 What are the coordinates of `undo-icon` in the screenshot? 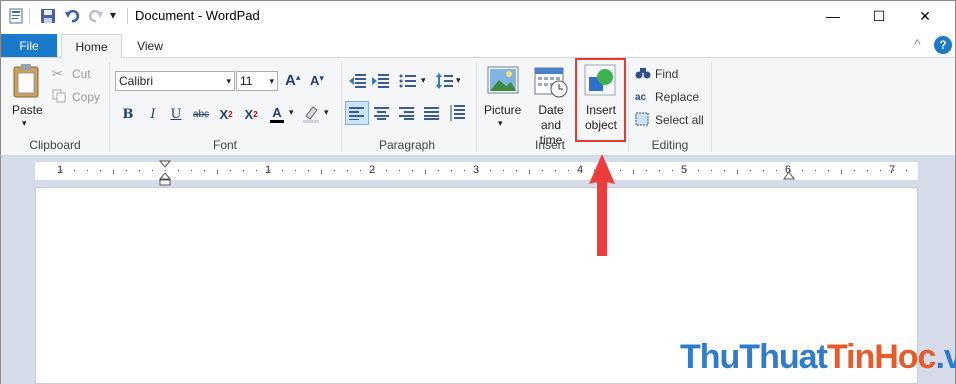 It's located at (72, 16).